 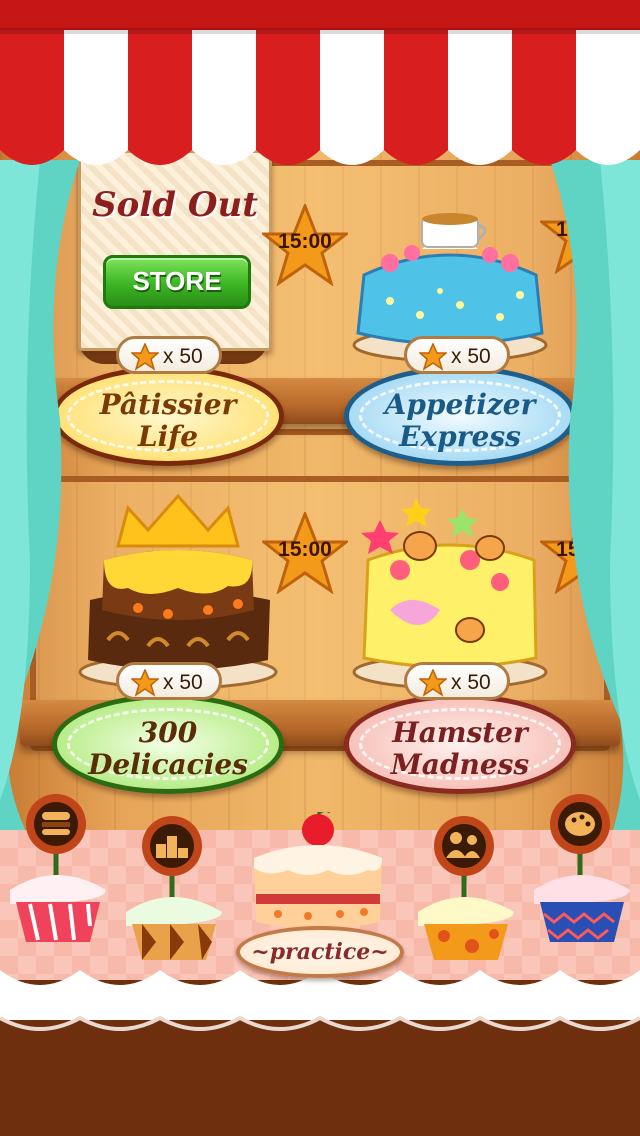 I want to click on cupcake-menu-leaderboard, so click(x=174, y=887).